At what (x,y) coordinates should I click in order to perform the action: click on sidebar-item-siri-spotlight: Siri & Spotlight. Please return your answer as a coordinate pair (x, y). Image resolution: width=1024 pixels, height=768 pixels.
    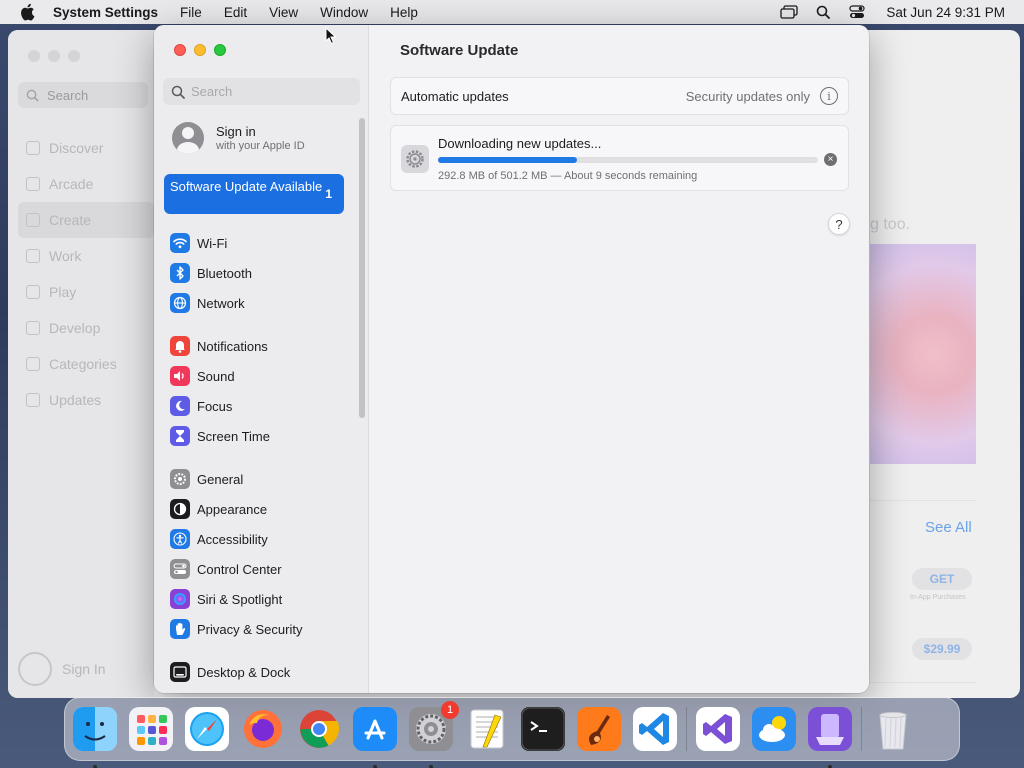
    Looking at the image, I should click on (262, 599).